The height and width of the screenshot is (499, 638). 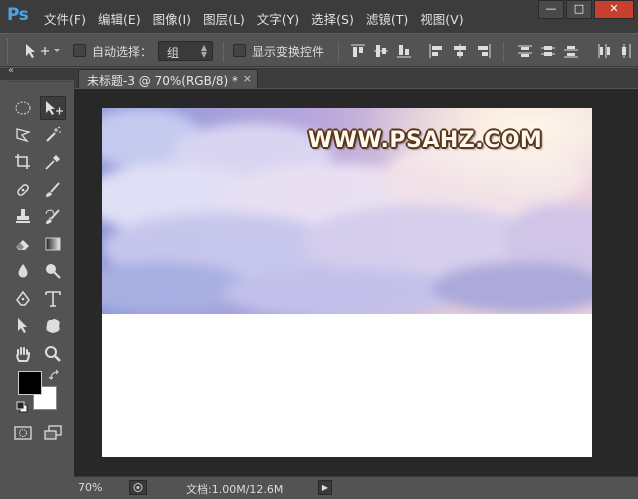 I want to click on tool-spot-healing, so click(x=23, y=190).